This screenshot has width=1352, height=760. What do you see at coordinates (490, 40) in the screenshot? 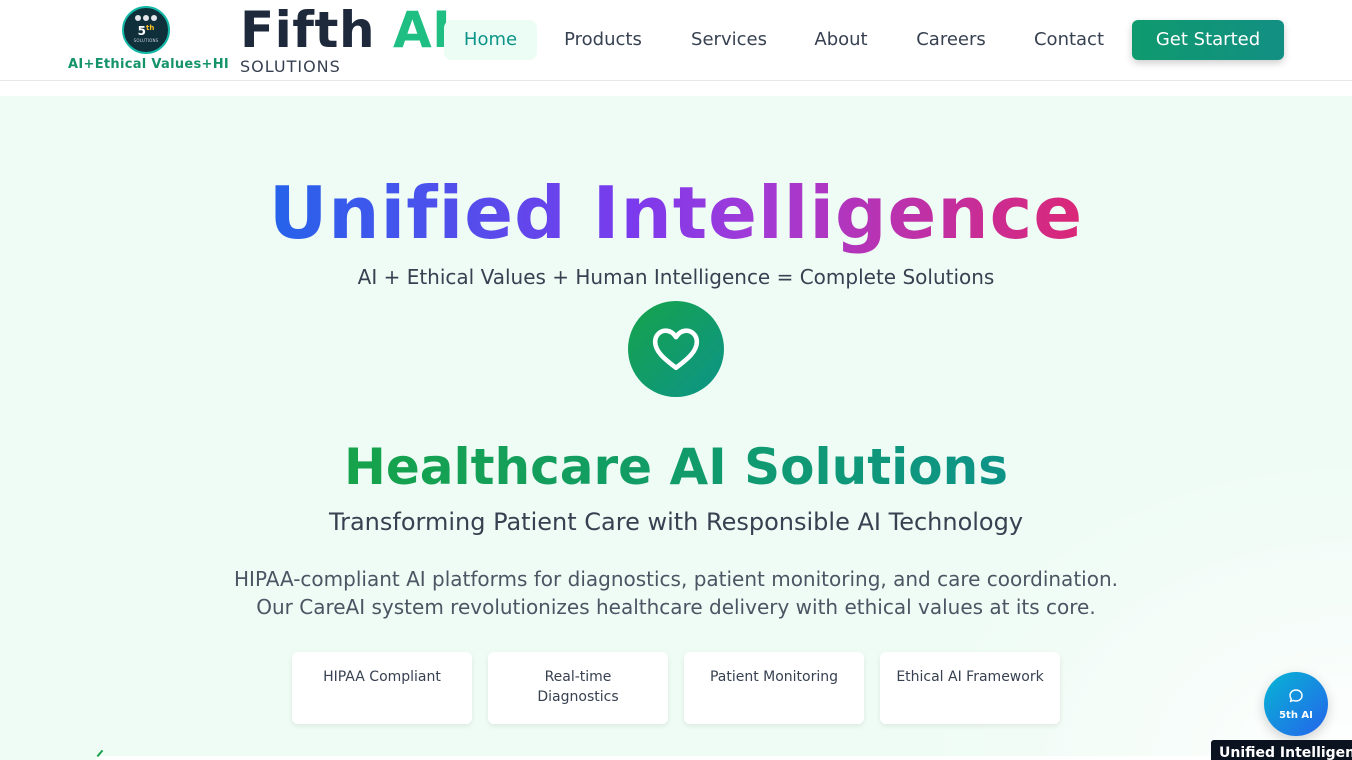
I see `nav-home: Home` at bounding box center [490, 40].